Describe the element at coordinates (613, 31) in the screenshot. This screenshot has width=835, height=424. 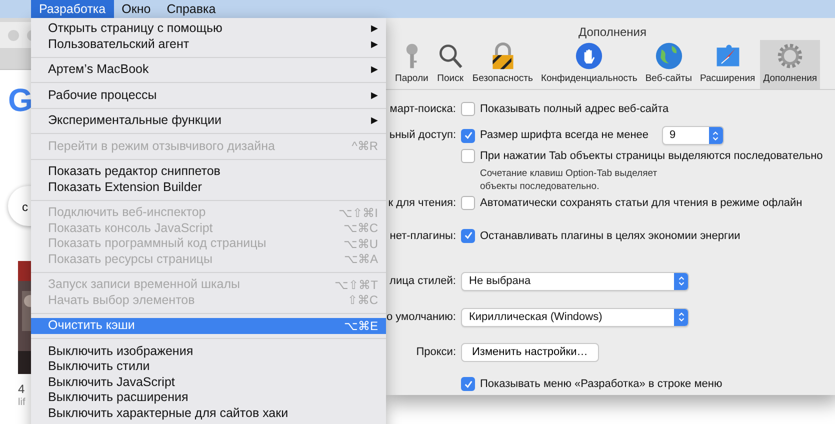
I see `window-title: Дополнения` at that location.